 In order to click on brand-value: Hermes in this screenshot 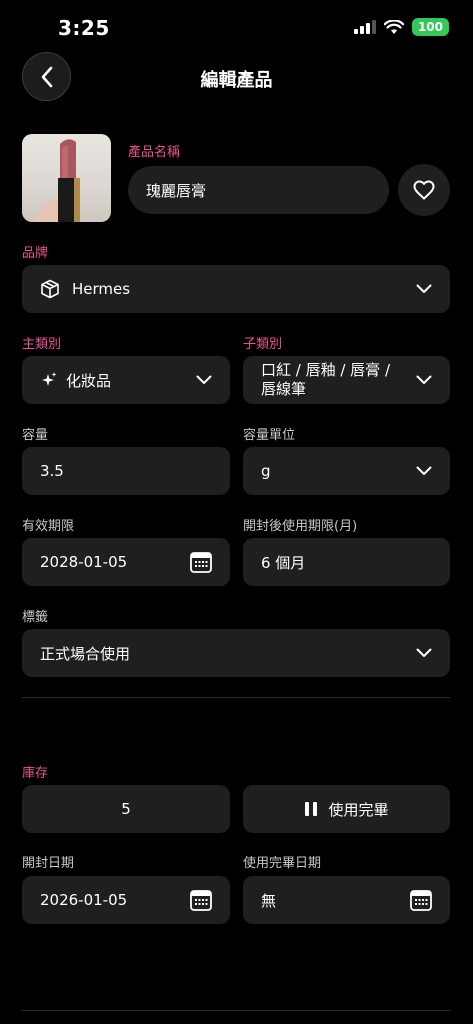, I will do `click(101, 289)`.